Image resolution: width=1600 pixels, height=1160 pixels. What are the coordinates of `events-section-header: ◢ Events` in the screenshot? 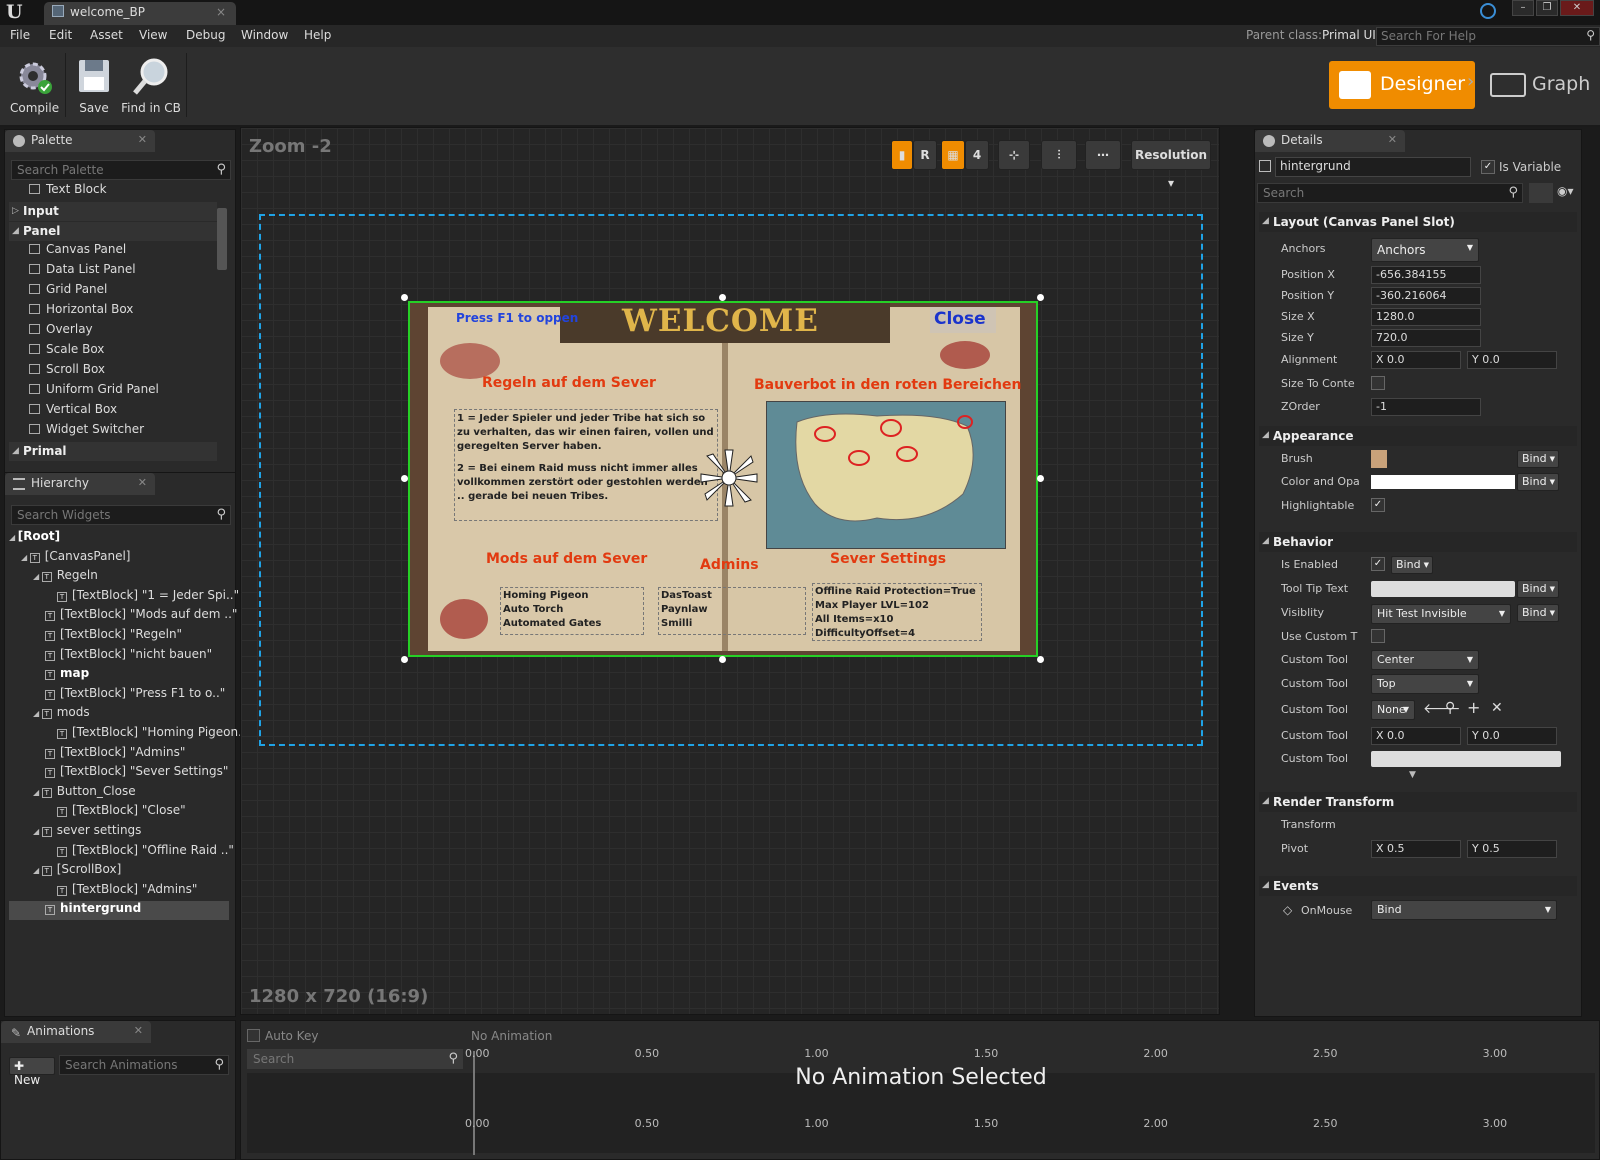 It's located at (1418, 886).